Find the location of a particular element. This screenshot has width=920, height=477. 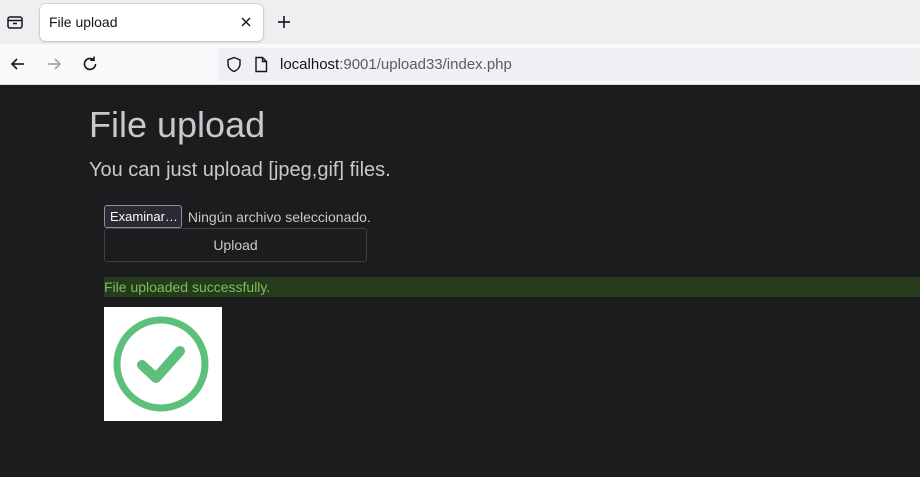

forward-arrow-icon is located at coordinates (55, 64).